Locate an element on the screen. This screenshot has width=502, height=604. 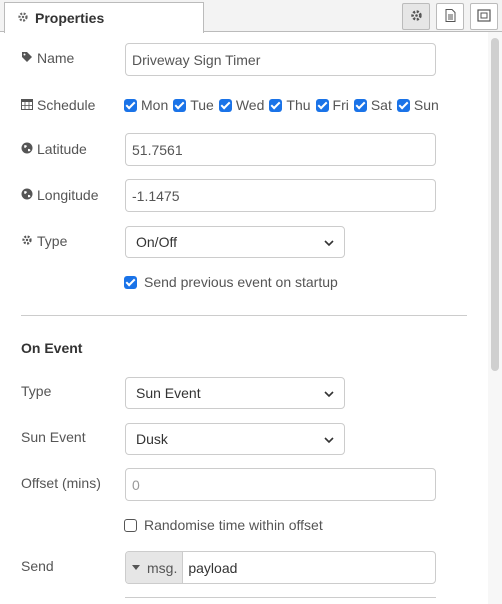
tab-properties-label: Properties is located at coordinates (70, 18).